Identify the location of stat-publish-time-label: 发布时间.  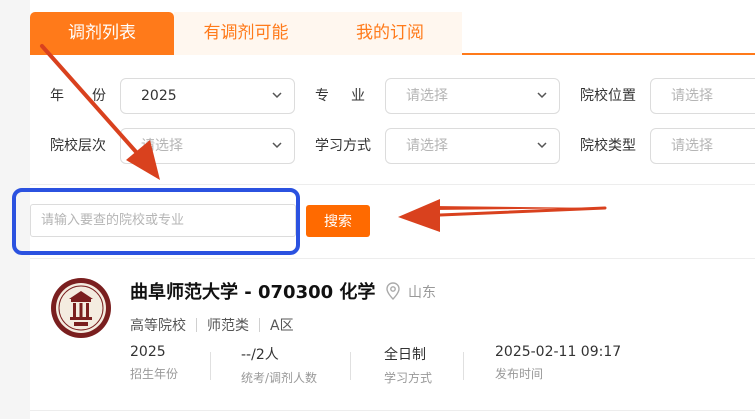
(519, 374).